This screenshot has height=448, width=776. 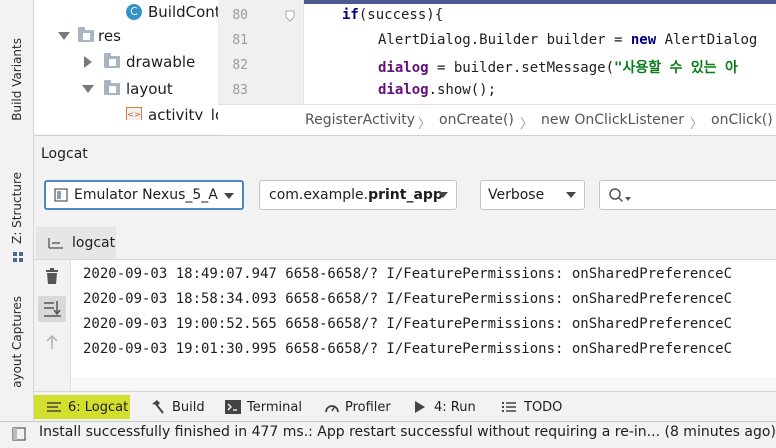 What do you see at coordinates (437, 90) in the screenshot?
I see `code-line-83: dialog.show();` at bounding box center [437, 90].